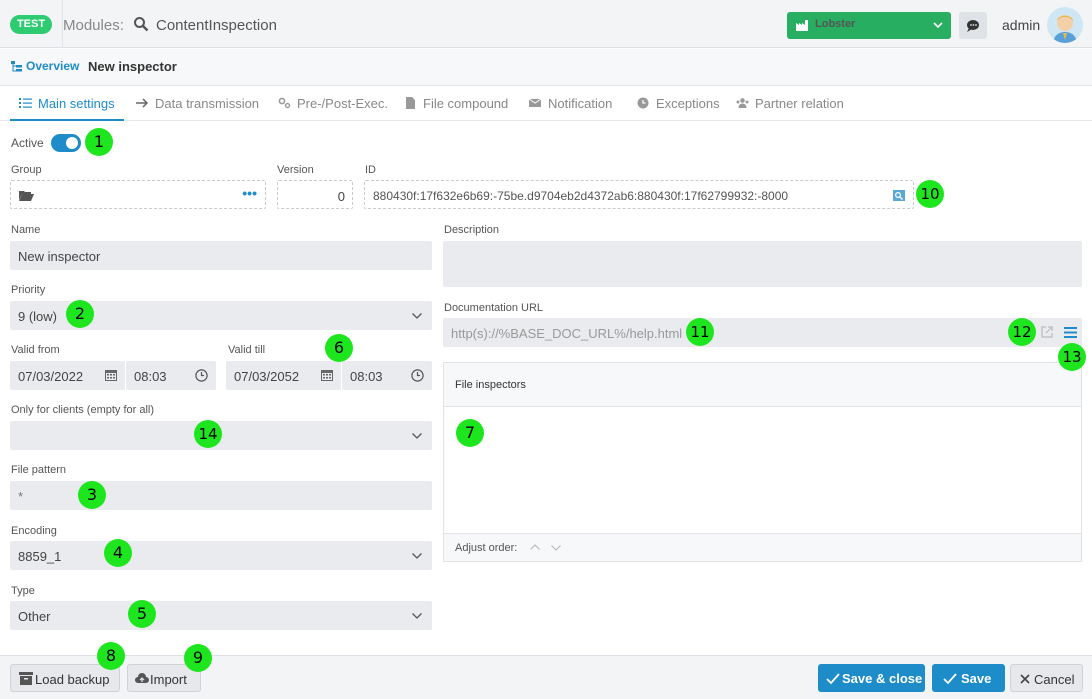 This screenshot has width=1092, height=699. I want to click on tab-data-transmission: Data transmission, so click(197, 103).